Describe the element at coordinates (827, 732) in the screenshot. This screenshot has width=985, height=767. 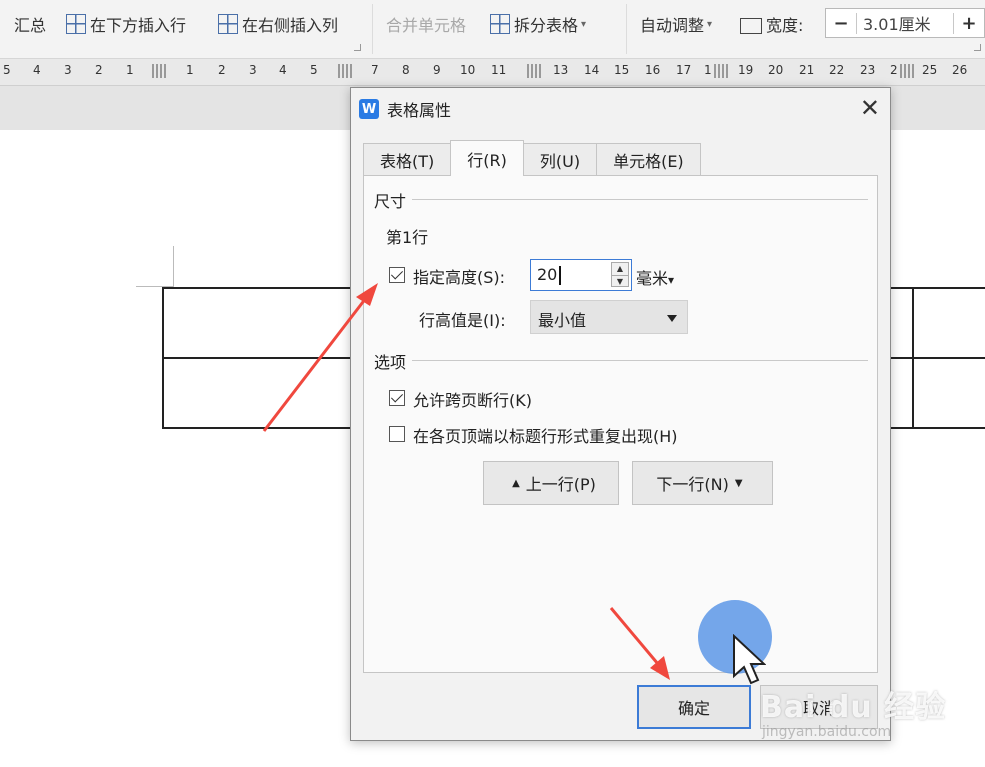
I see `watermark-url: jingyan.baidu.com` at that location.